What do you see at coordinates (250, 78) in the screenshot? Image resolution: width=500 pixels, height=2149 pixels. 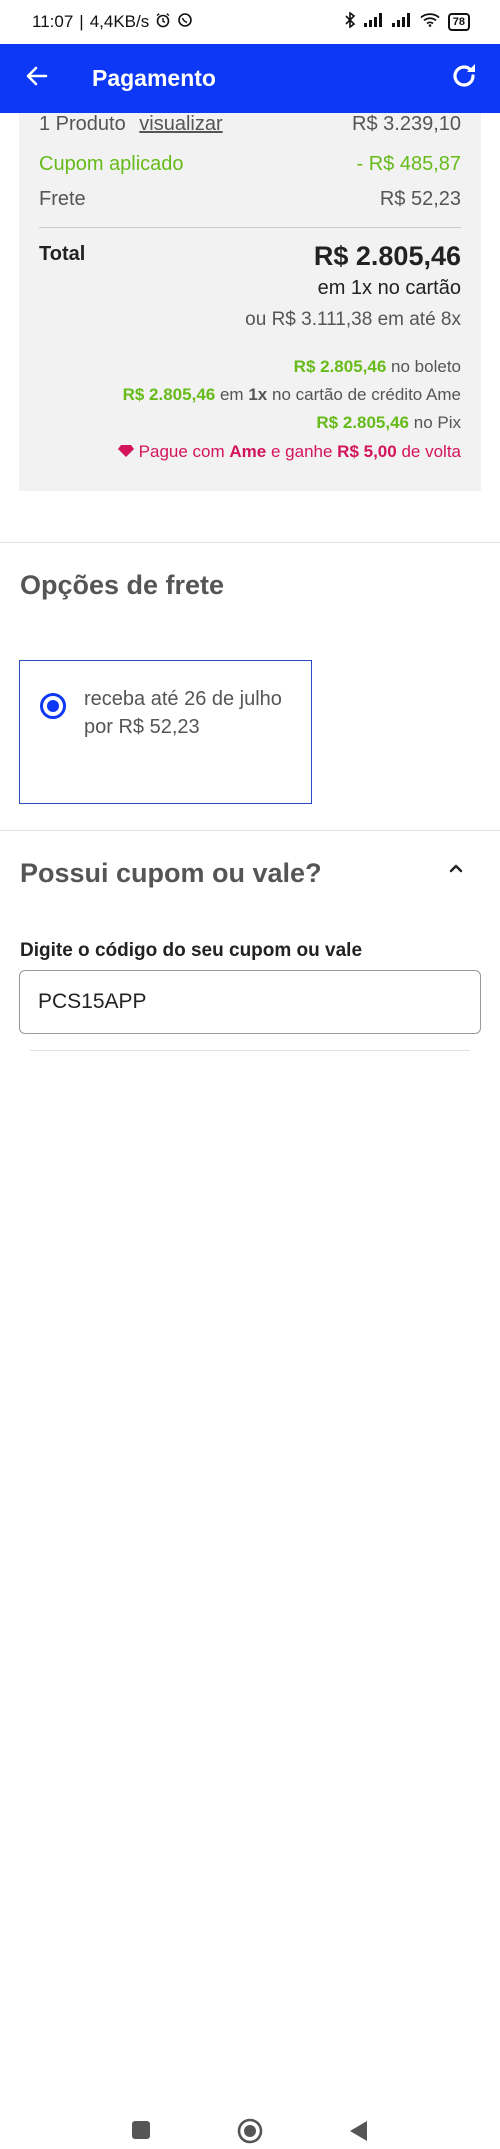 I see `app-bar: Pagamento` at bounding box center [250, 78].